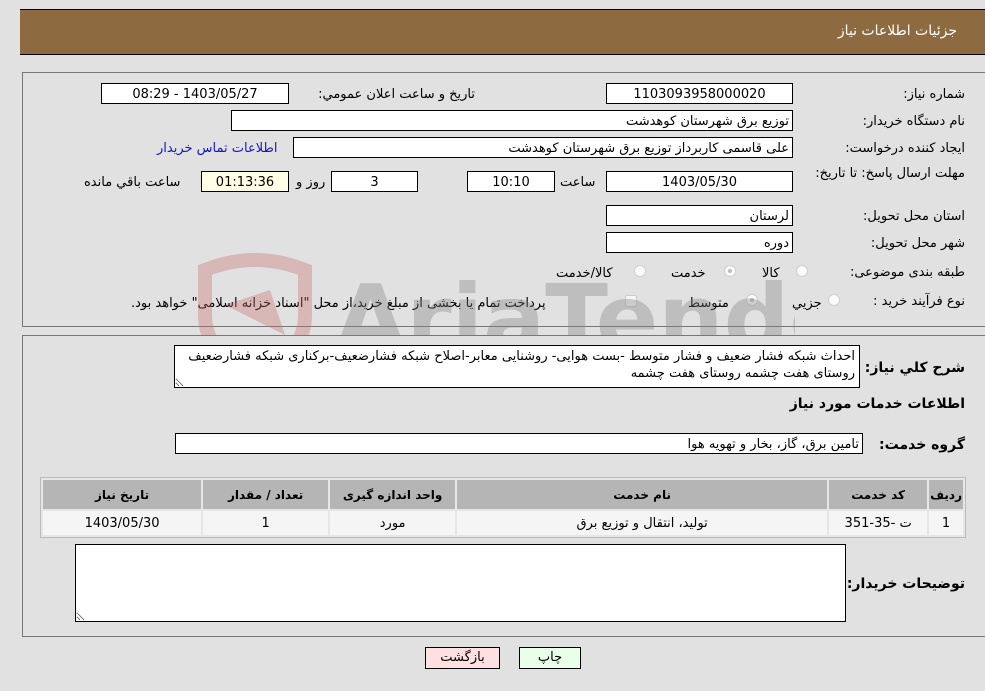  Describe the element at coordinates (699, 242) in the screenshot. I see `city-field: دوره` at that location.